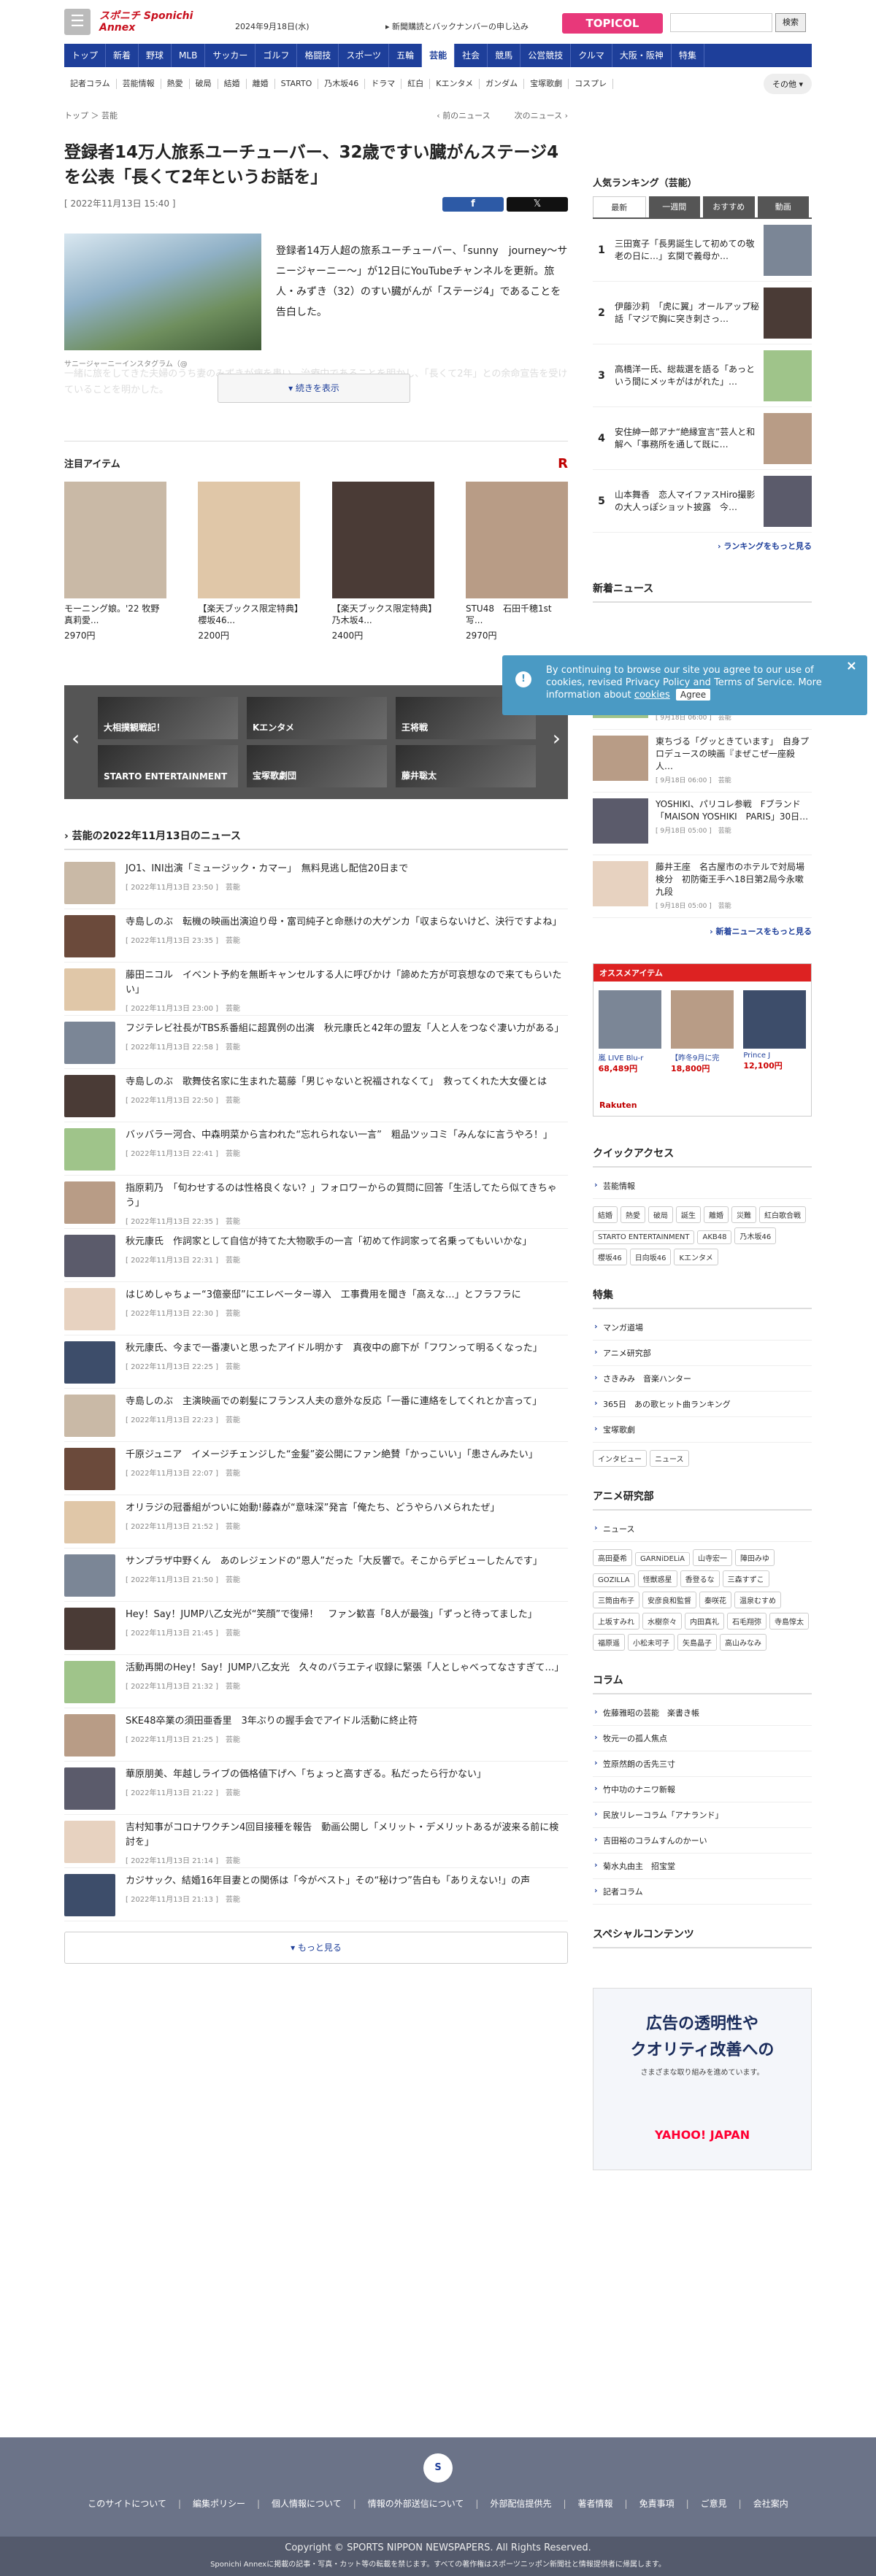  What do you see at coordinates (644, 1237) in the screenshot?
I see `quick-tag: STARTO ENTERTAINMENT` at bounding box center [644, 1237].